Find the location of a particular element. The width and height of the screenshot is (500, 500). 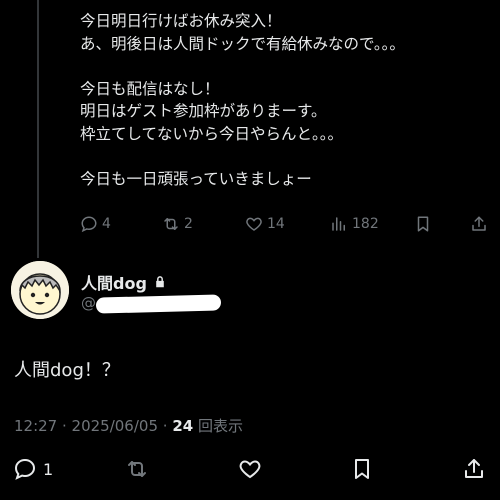

repost-button: 2 is located at coordinates (177, 224).